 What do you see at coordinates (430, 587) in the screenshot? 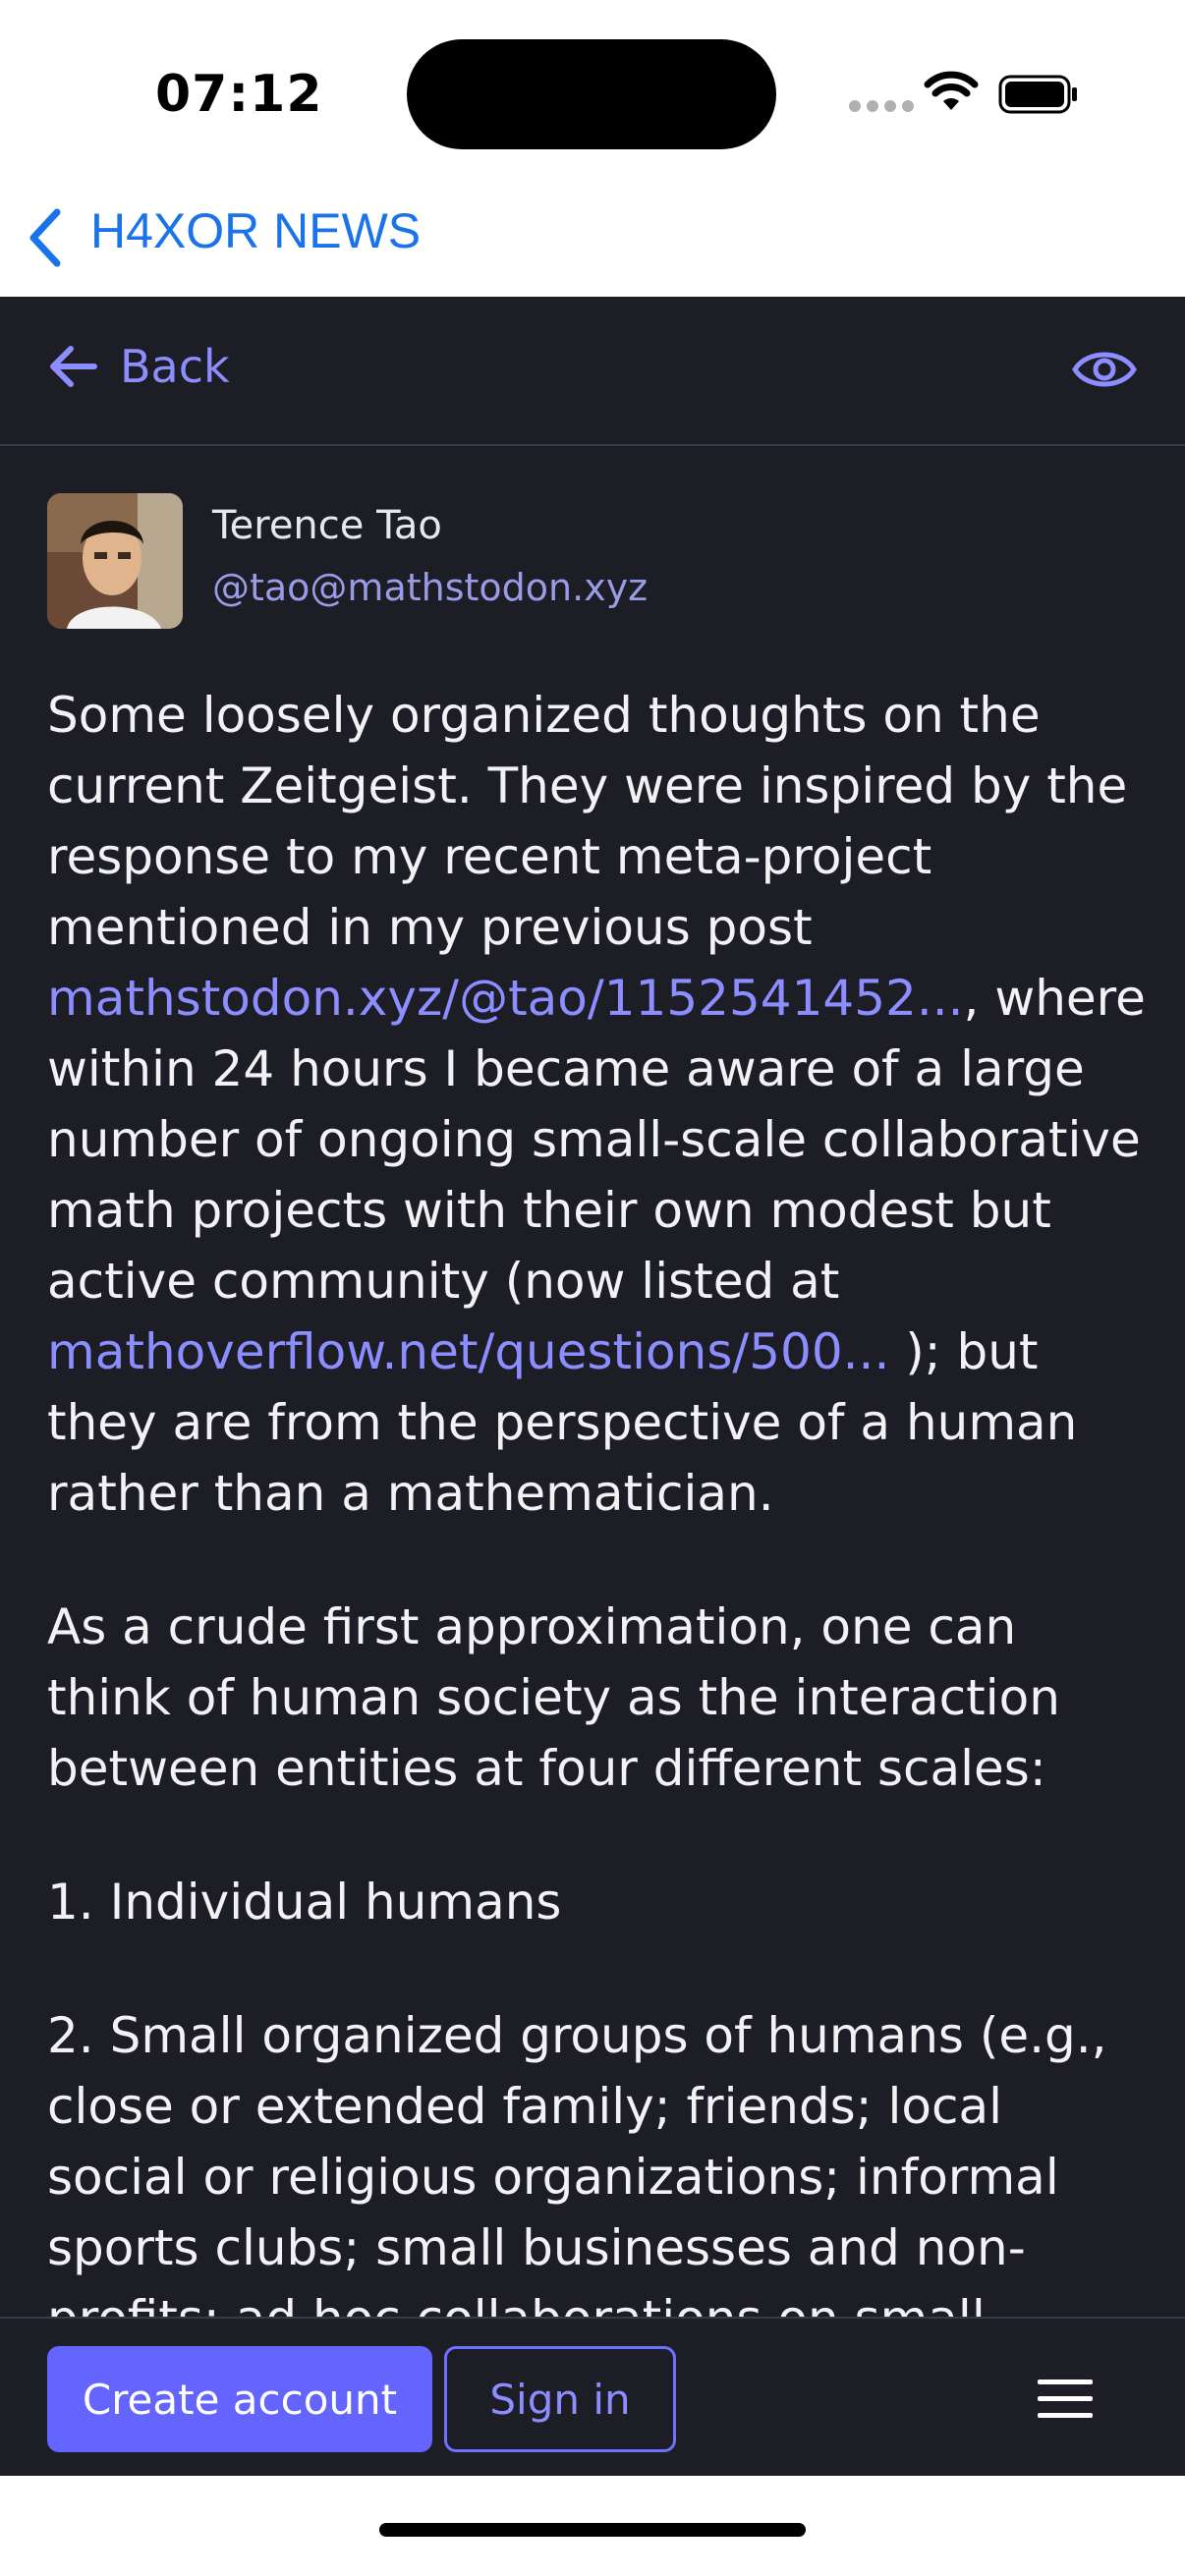
I see `author-handle: @tao@mathstodon.xyz` at bounding box center [430, 587].